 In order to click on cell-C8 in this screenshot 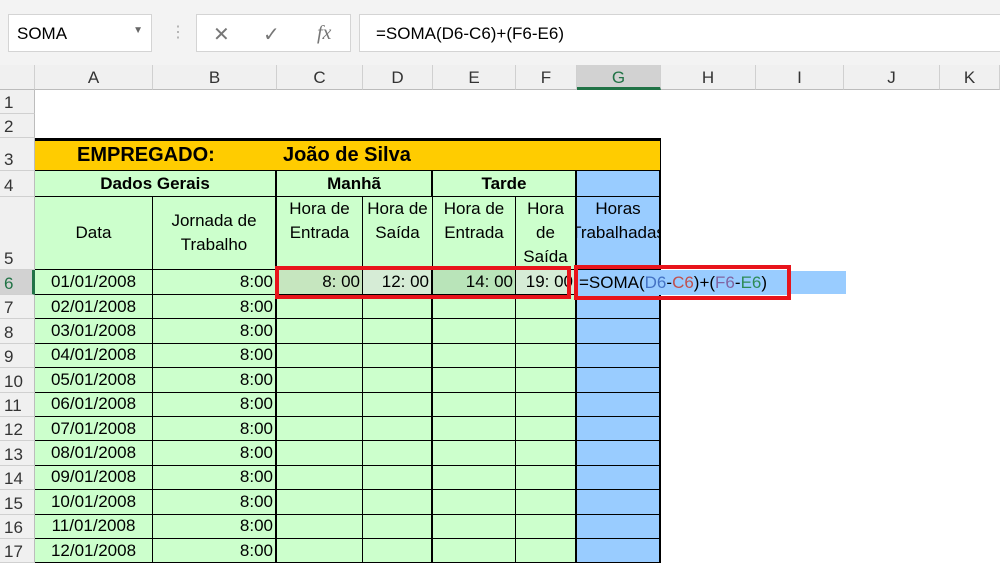, I will do `click(320, 331)`.